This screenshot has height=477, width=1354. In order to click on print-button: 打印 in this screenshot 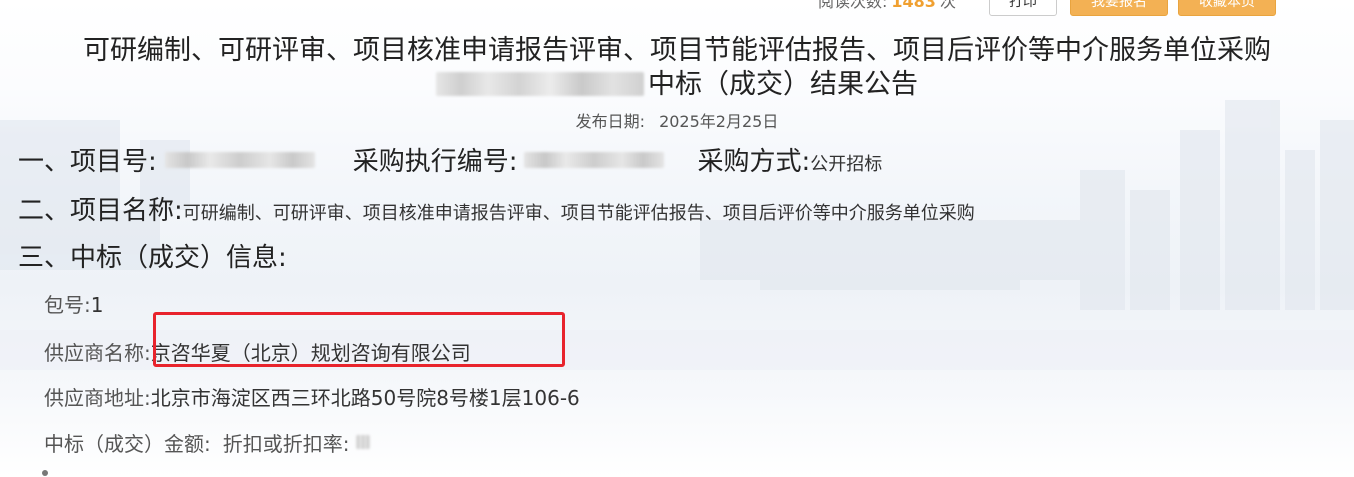, I will do `click(1023, 8)`.